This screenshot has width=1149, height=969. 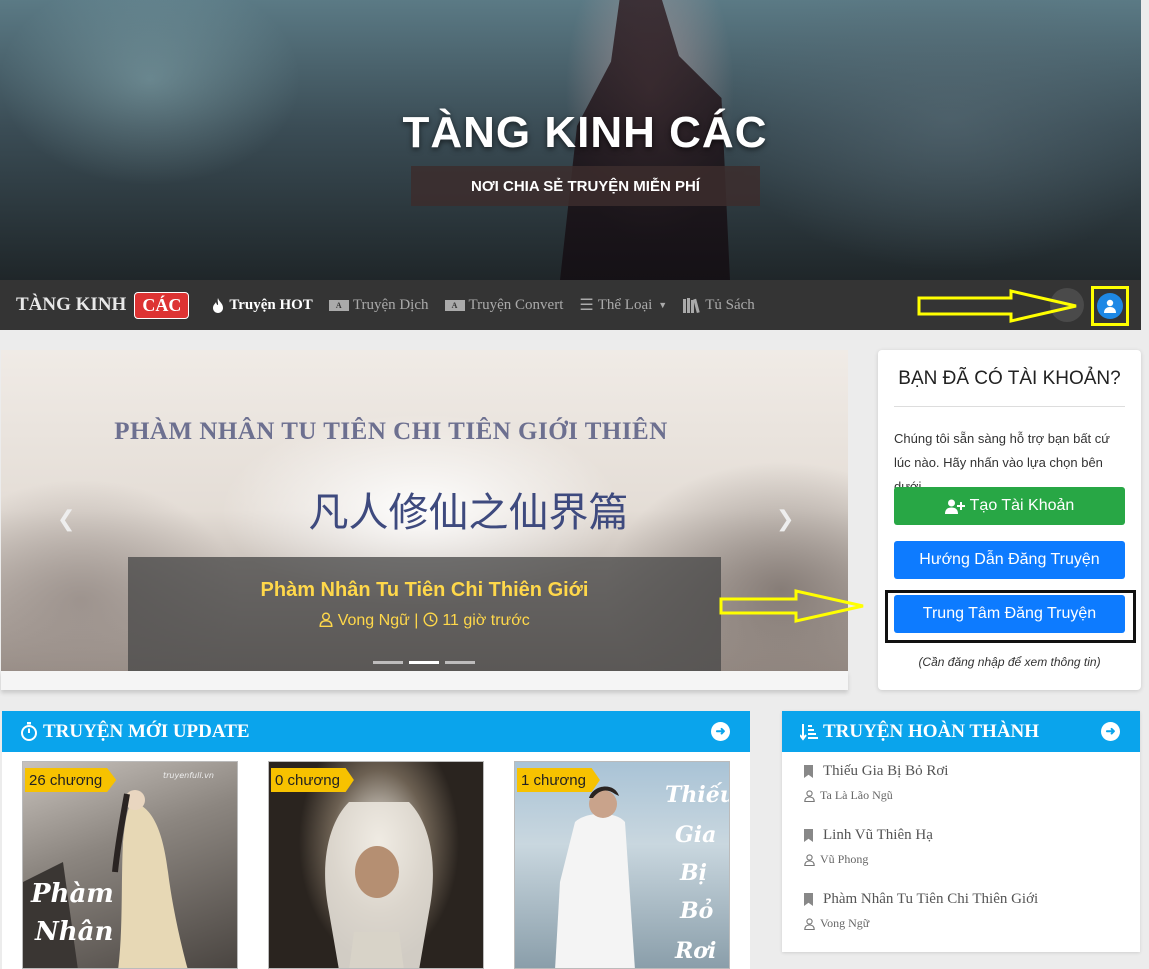 I want to click on nav-item-the-loai: ☰ Thể Loại ▼, so click(x=623, y=305).